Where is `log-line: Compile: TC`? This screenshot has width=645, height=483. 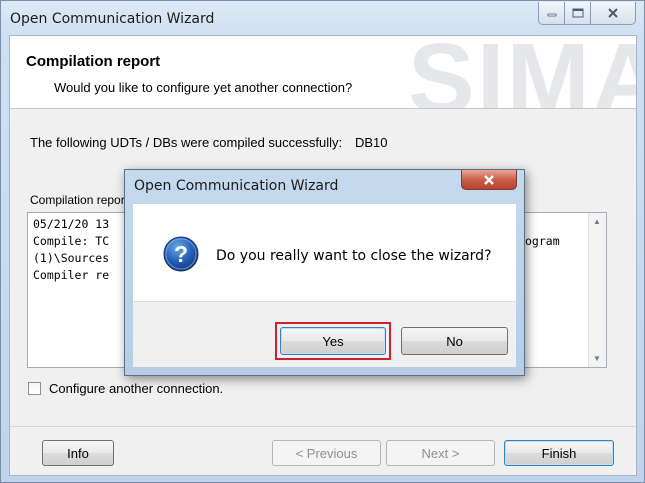
log-line: Compile: TC is located at coordinates (71, 241).